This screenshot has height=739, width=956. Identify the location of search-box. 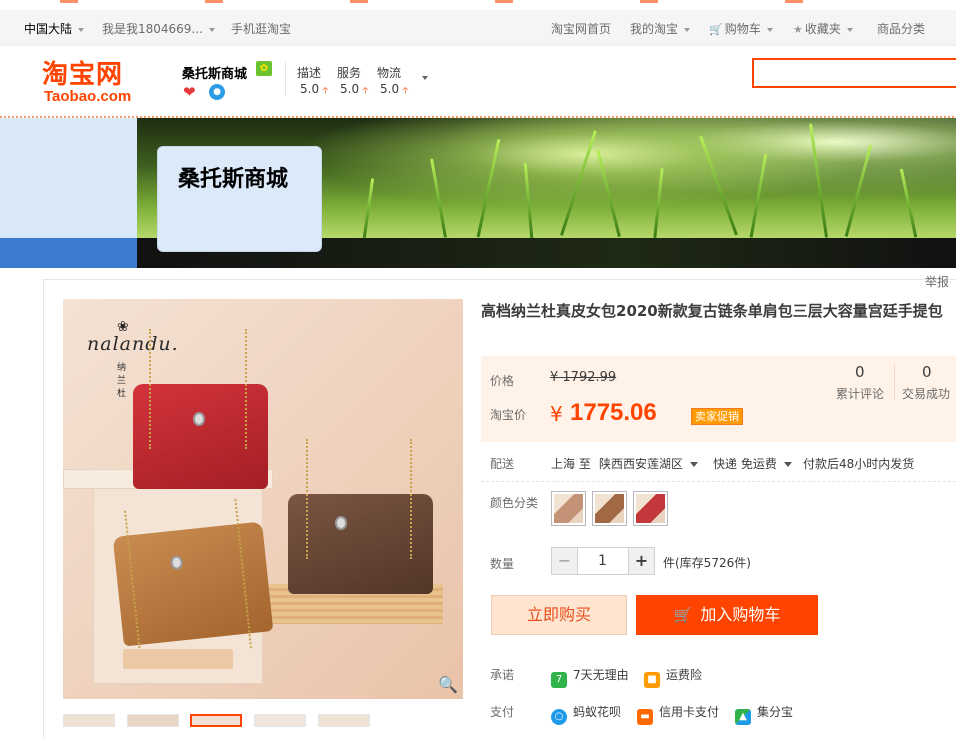
(854, 73).